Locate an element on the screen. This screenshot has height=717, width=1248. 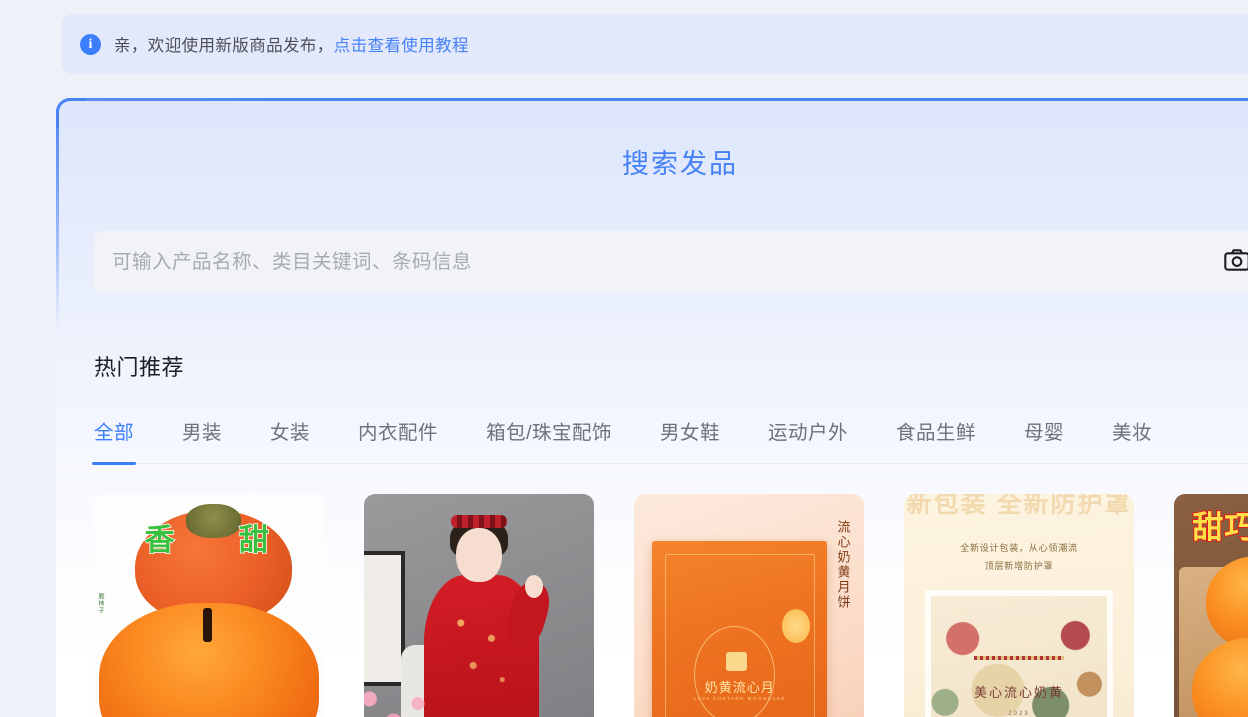
tab-shoes: 男女鞋 is located at coordinates (690, 436).